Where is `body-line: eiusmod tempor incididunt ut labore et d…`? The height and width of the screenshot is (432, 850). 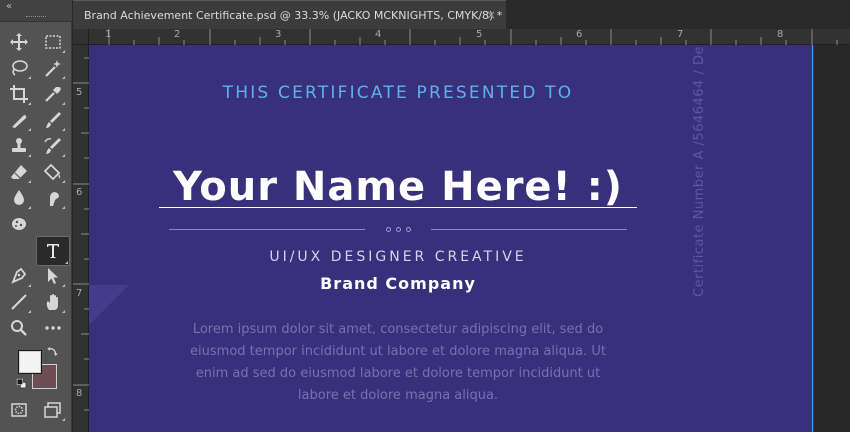 body-line: eiusmod tempor incididunt ut labore et d… is located at coordinates (398, 351).